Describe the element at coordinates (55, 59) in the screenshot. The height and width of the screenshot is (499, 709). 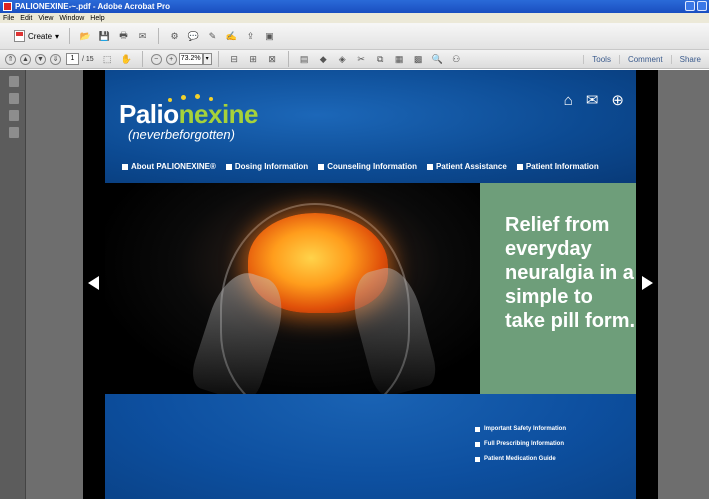
I see `last-page-icon: ⇓` at that location.